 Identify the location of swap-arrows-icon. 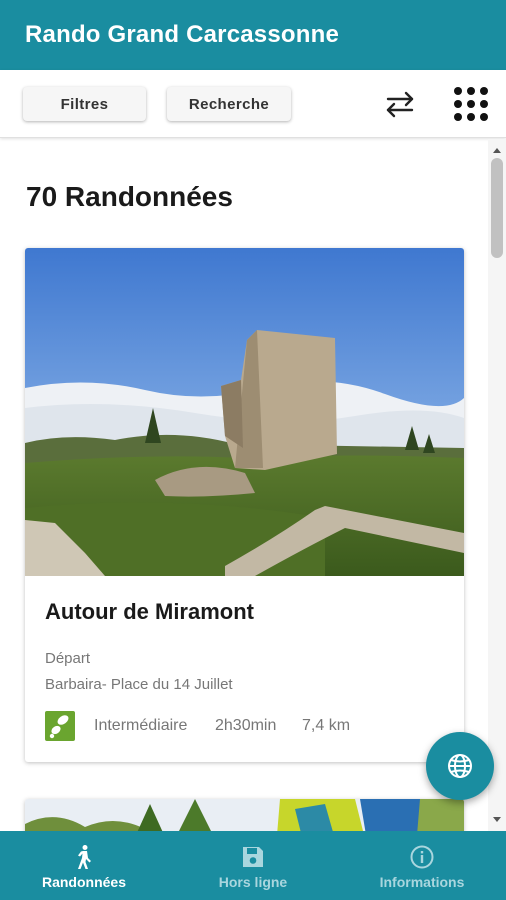
(400, 104).